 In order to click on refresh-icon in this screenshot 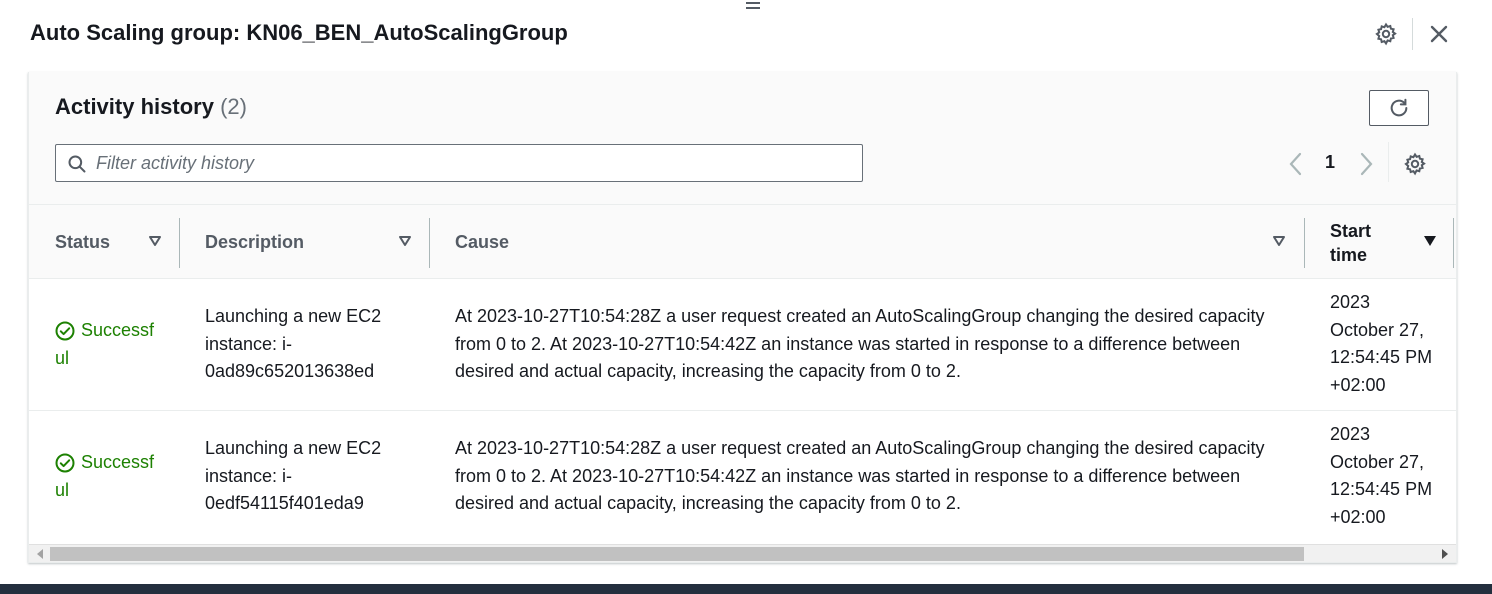, I will do `click(1399, 107)`.